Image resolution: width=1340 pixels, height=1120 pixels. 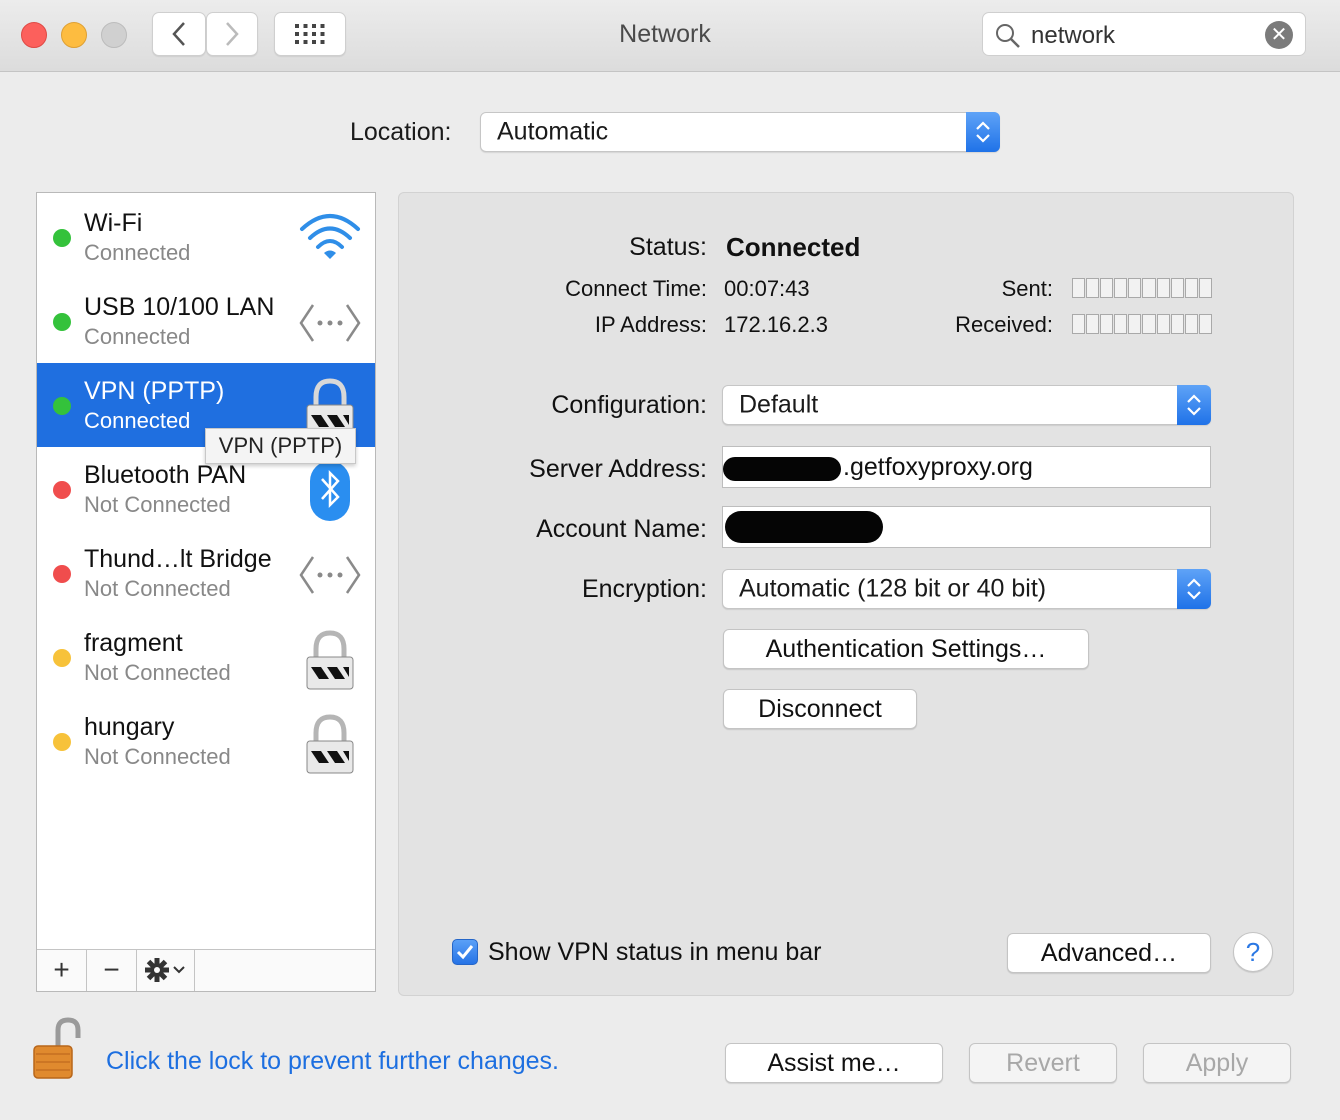 What do you see at coordinates (165, 475) in the screenshot?
I see `service-name: Bluetooth PAN` at bounding box center [165, 475].